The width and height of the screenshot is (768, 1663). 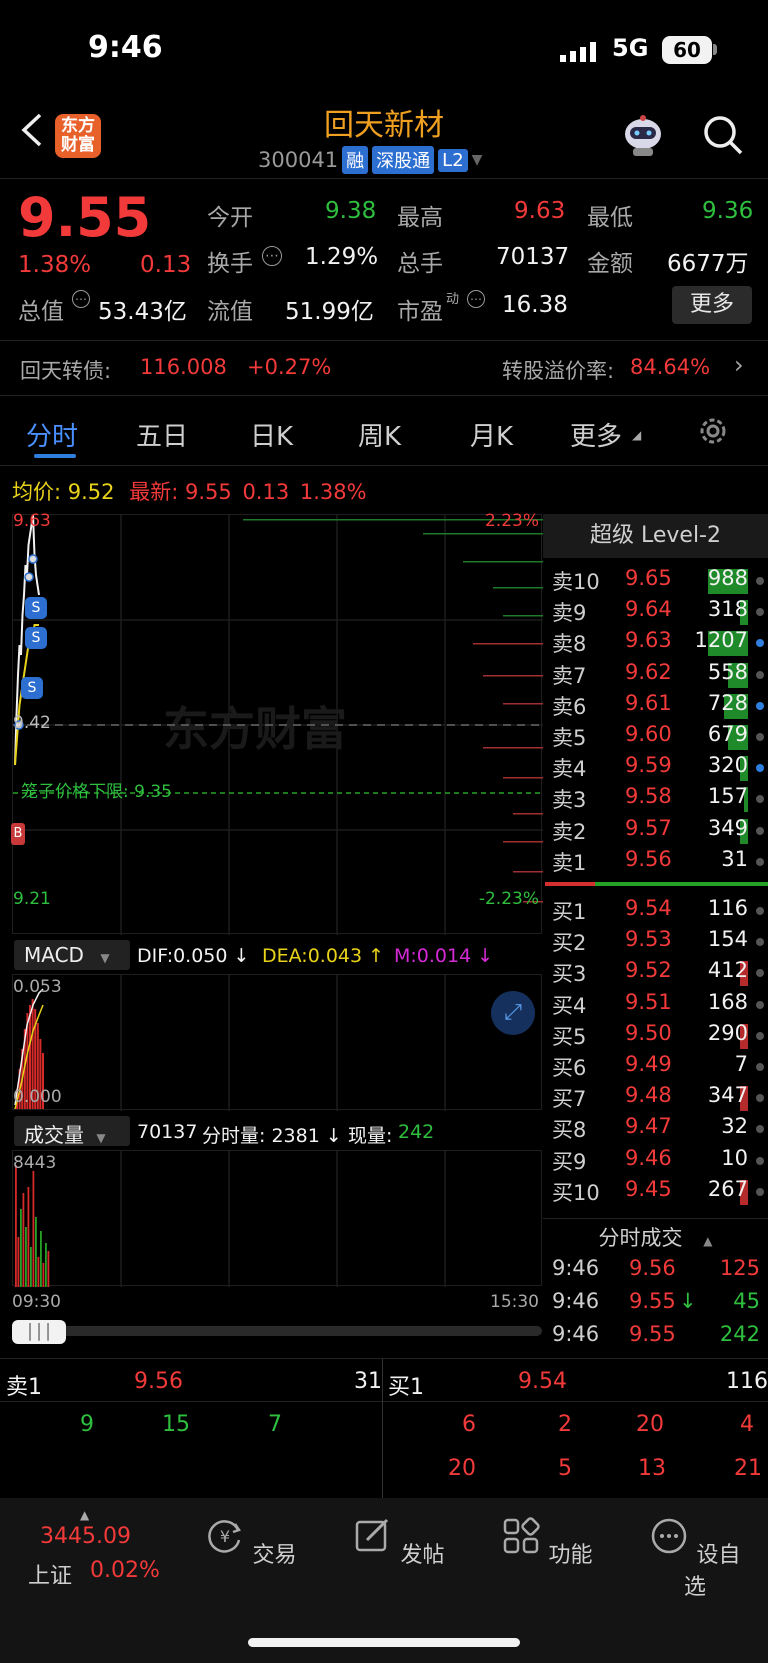 I want to click on volume-chart: 8443, so click(x=277, y=1218).